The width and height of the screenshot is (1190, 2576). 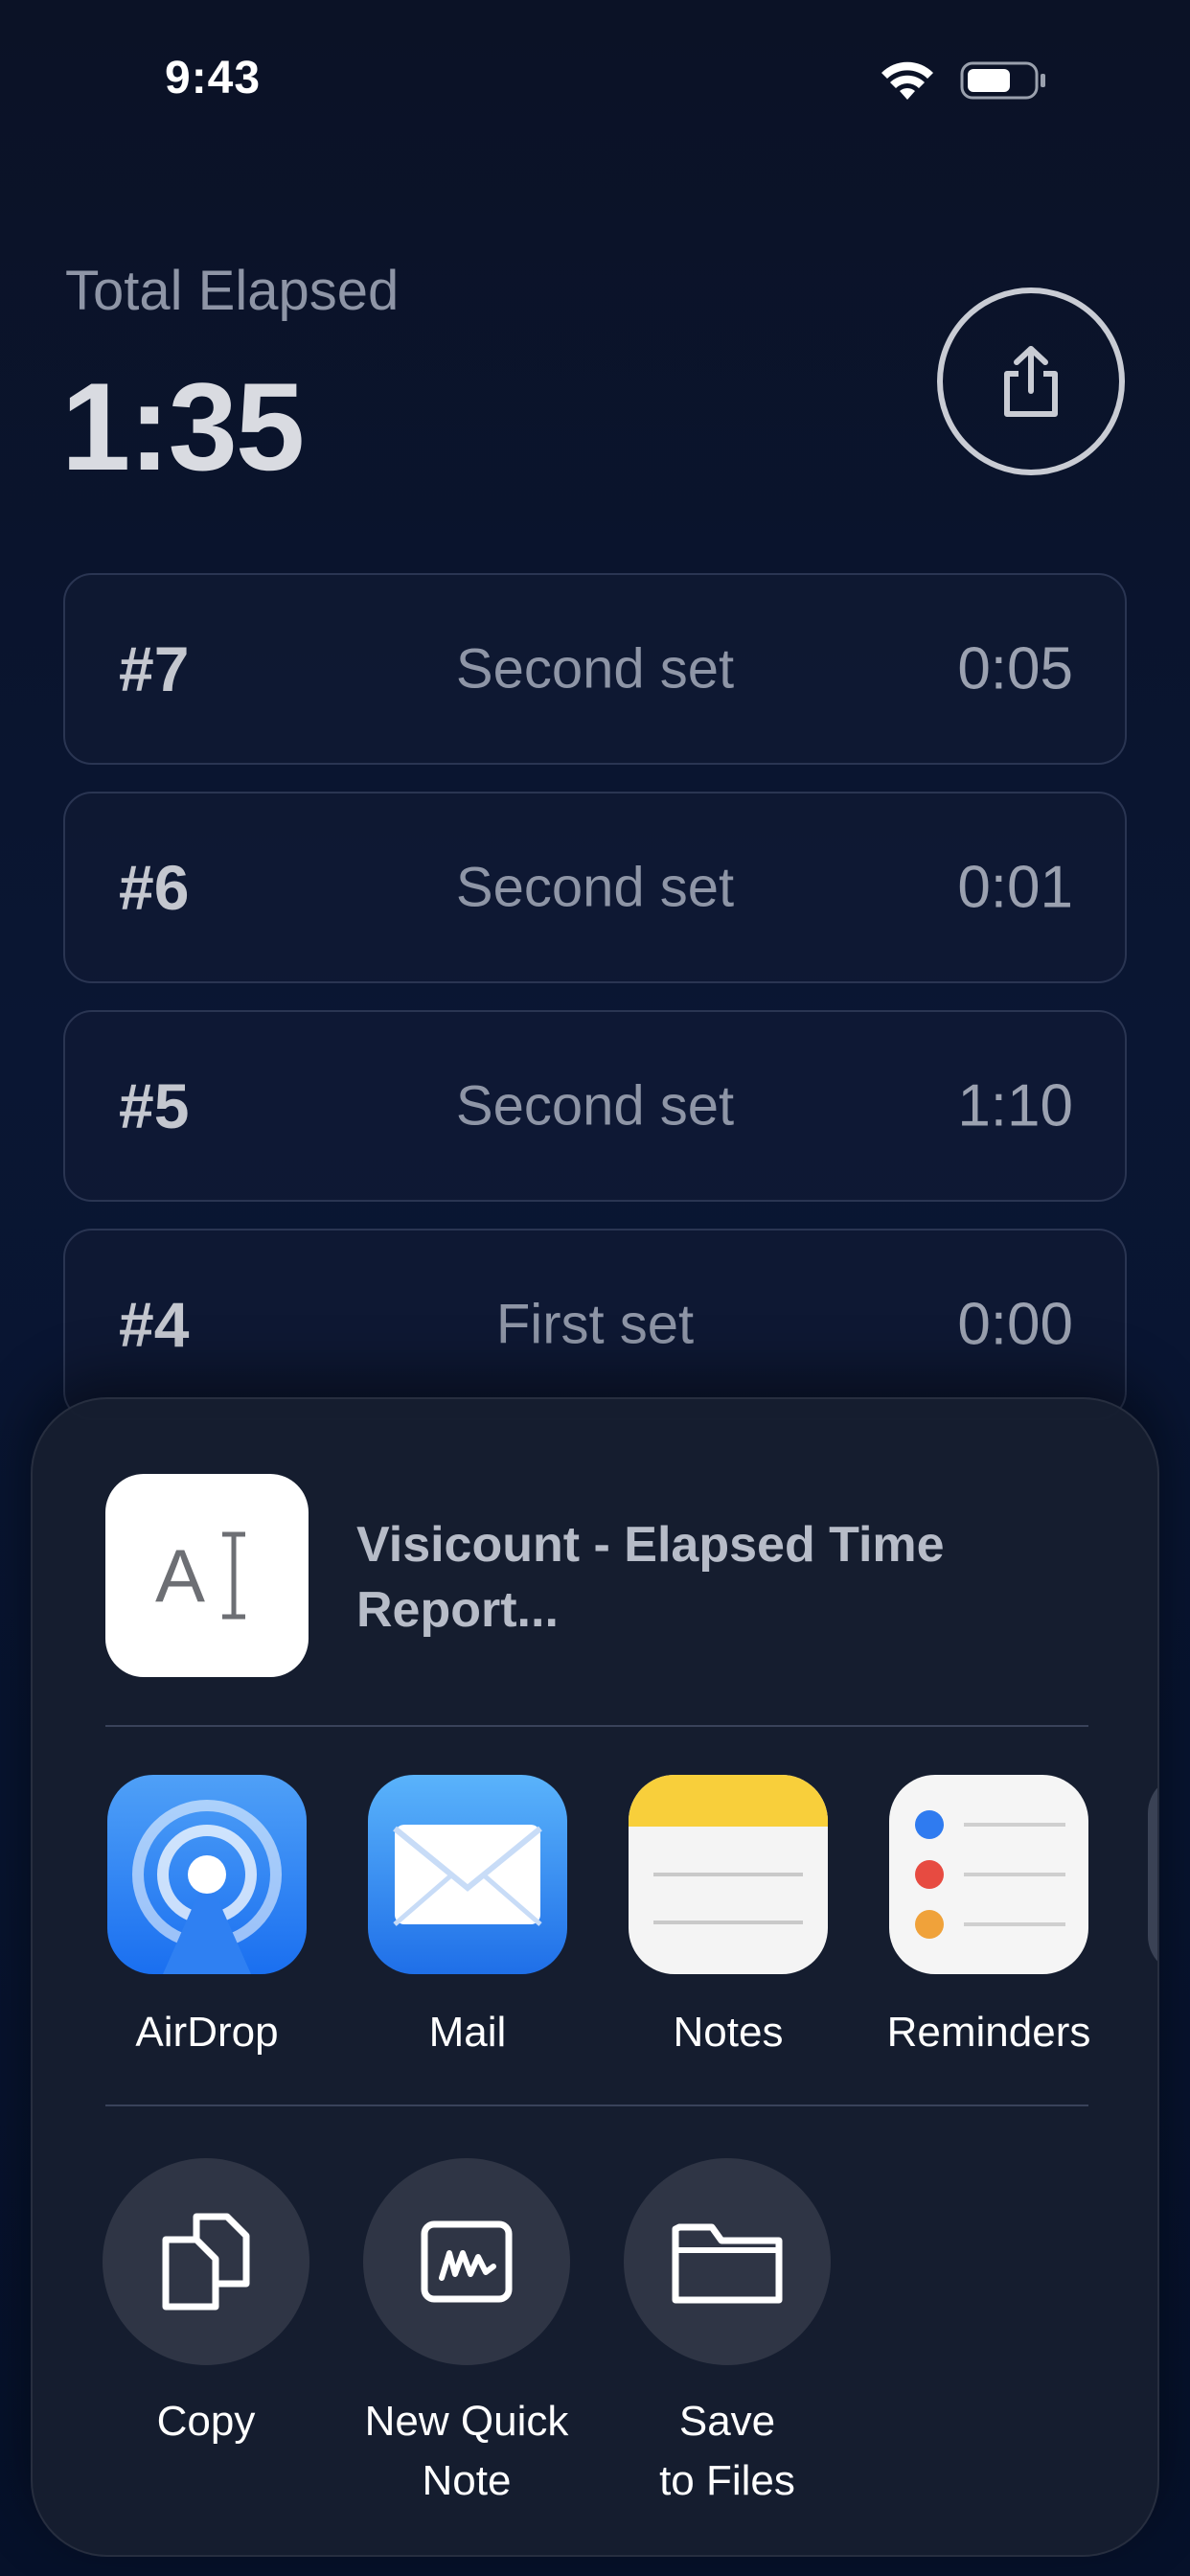 What do you see at coordinates (988, 1874) in the screenshot?
I see `reminders-icon` at bounding box center [988, 1874].